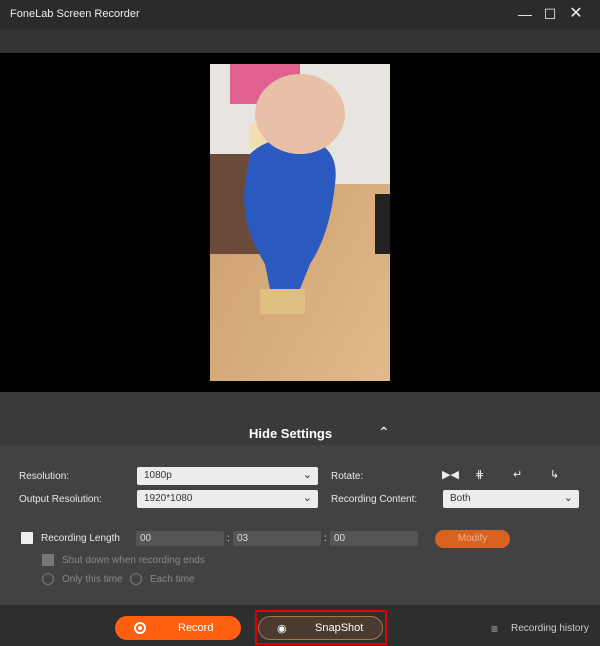 The image size is (600, 646). I want to click on rotate-right-icon: ↳, so click(554, 474).